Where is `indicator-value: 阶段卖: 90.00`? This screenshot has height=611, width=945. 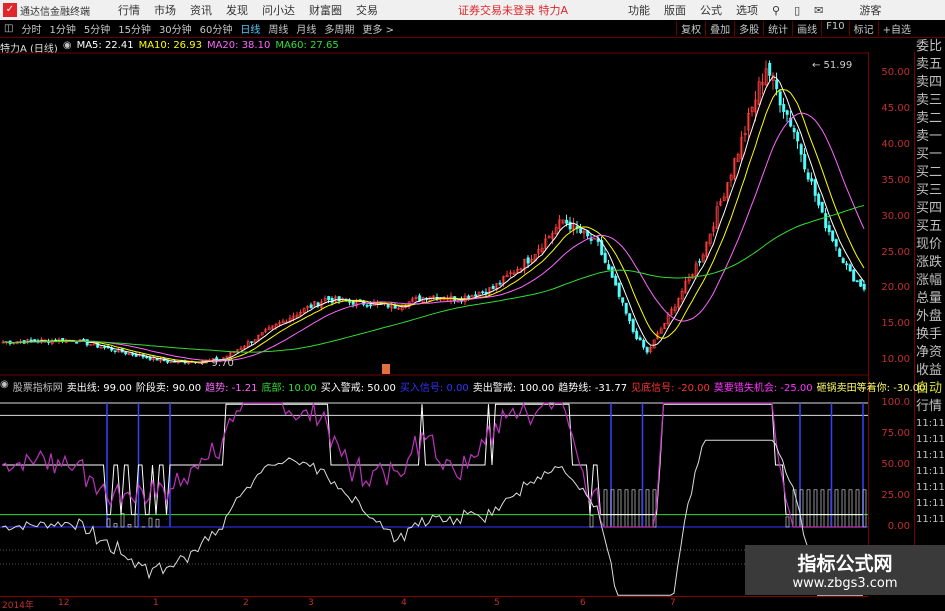 indicator-value: 阶段卖: 90.00 is located at coordinates (168, 386).